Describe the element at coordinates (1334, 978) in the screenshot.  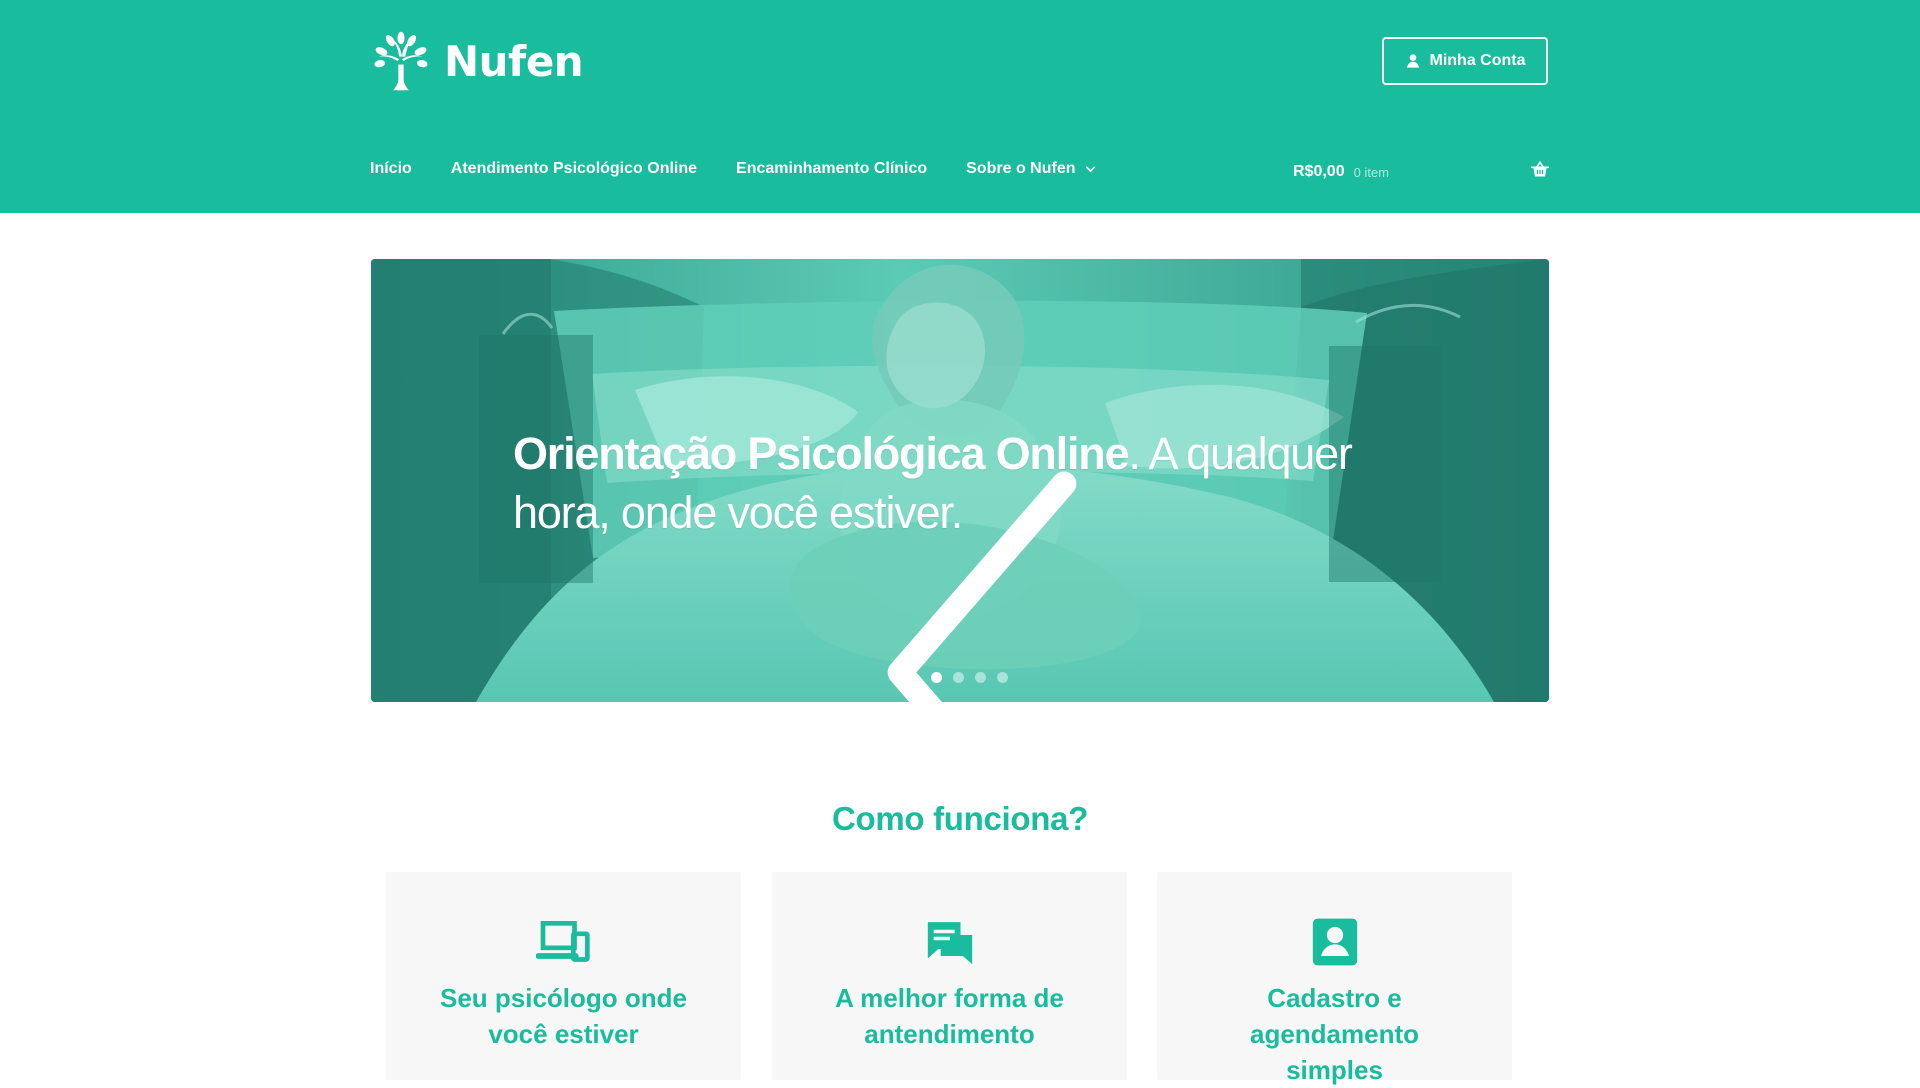
I see `feature-card: Cadastro e agendamento simples` at that location.